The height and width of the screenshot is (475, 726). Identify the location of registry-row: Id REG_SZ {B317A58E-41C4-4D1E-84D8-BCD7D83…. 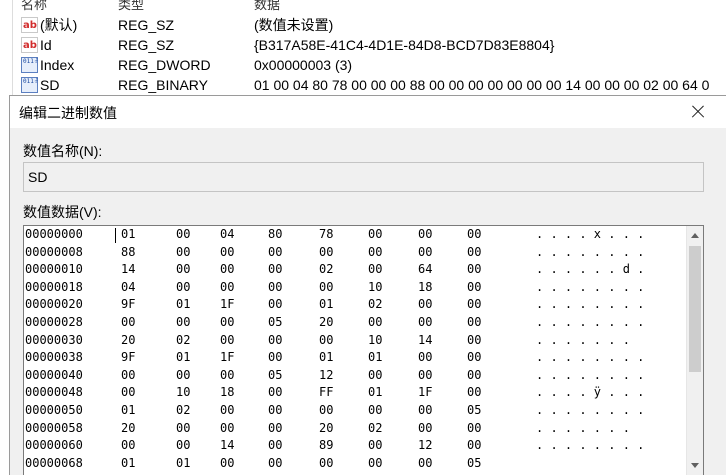
(363, 45).